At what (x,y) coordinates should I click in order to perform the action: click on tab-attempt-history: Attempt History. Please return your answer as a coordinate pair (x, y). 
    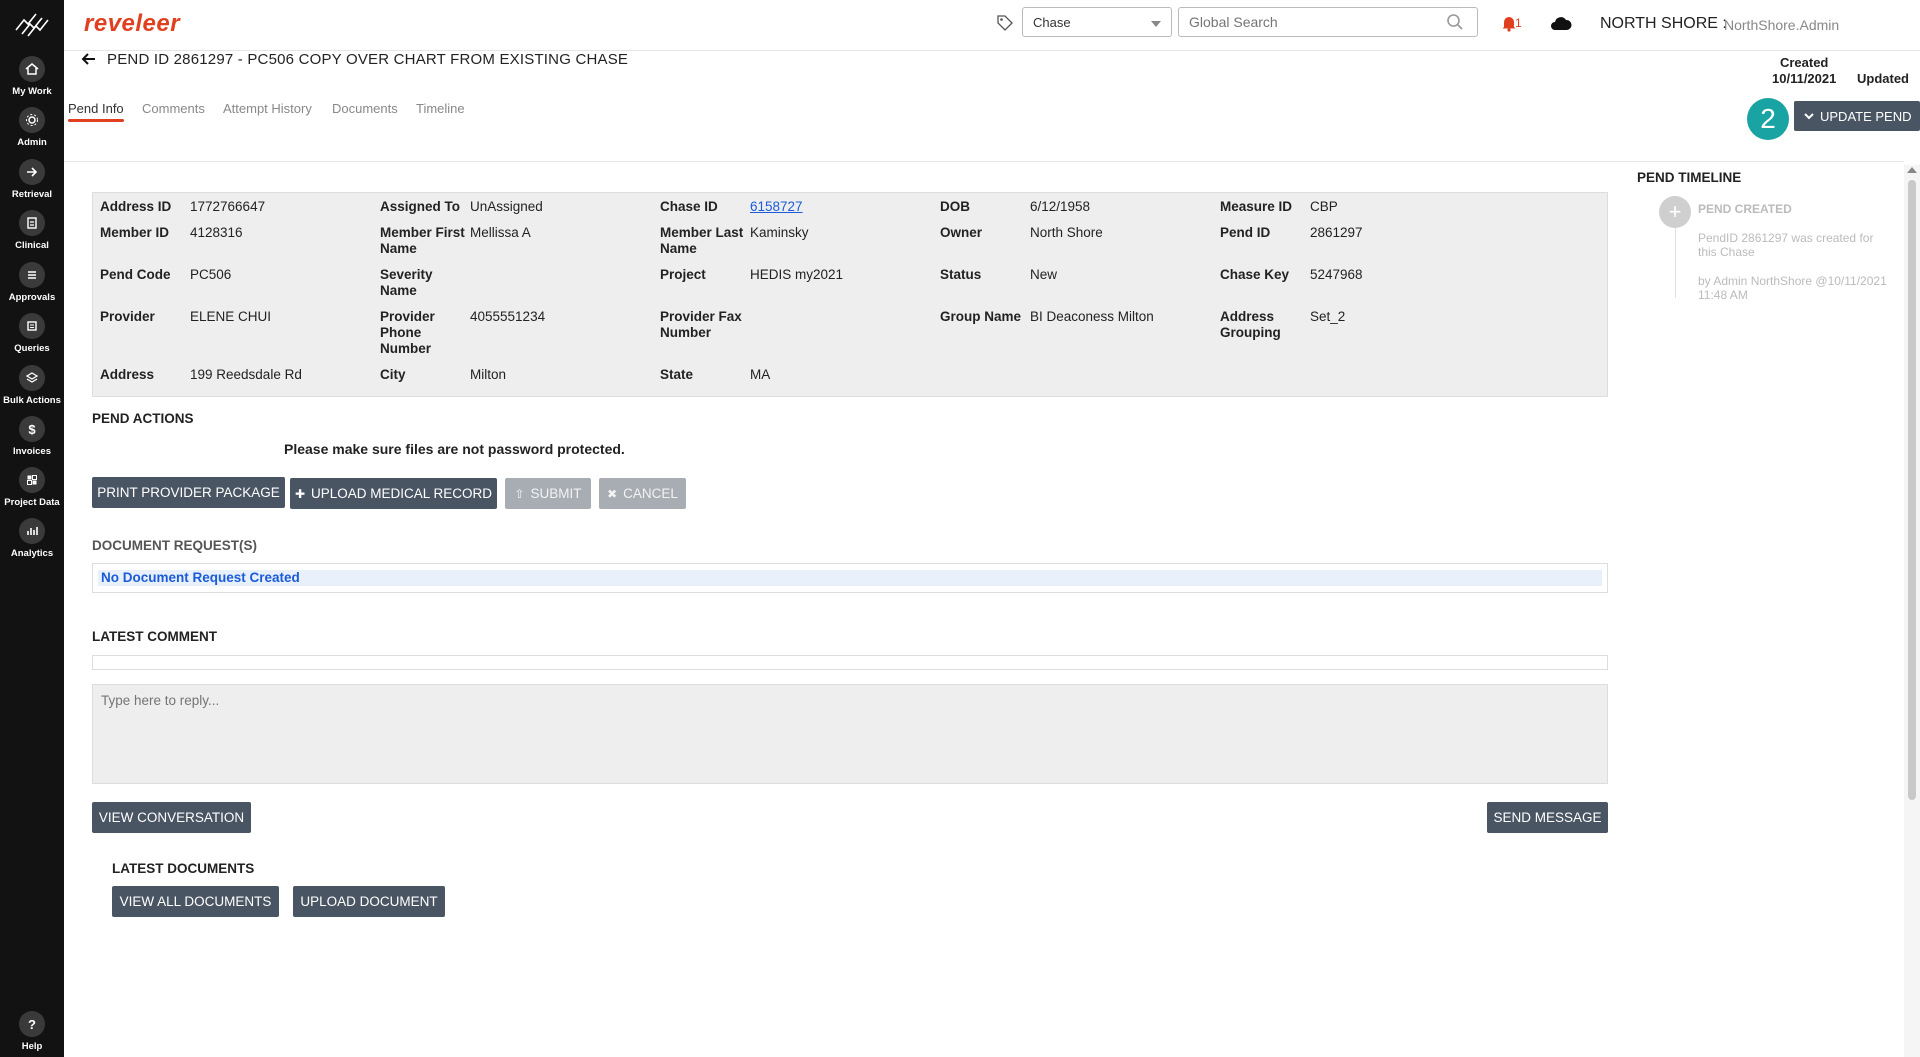
    Looking at the image, I should click on (267, 108).